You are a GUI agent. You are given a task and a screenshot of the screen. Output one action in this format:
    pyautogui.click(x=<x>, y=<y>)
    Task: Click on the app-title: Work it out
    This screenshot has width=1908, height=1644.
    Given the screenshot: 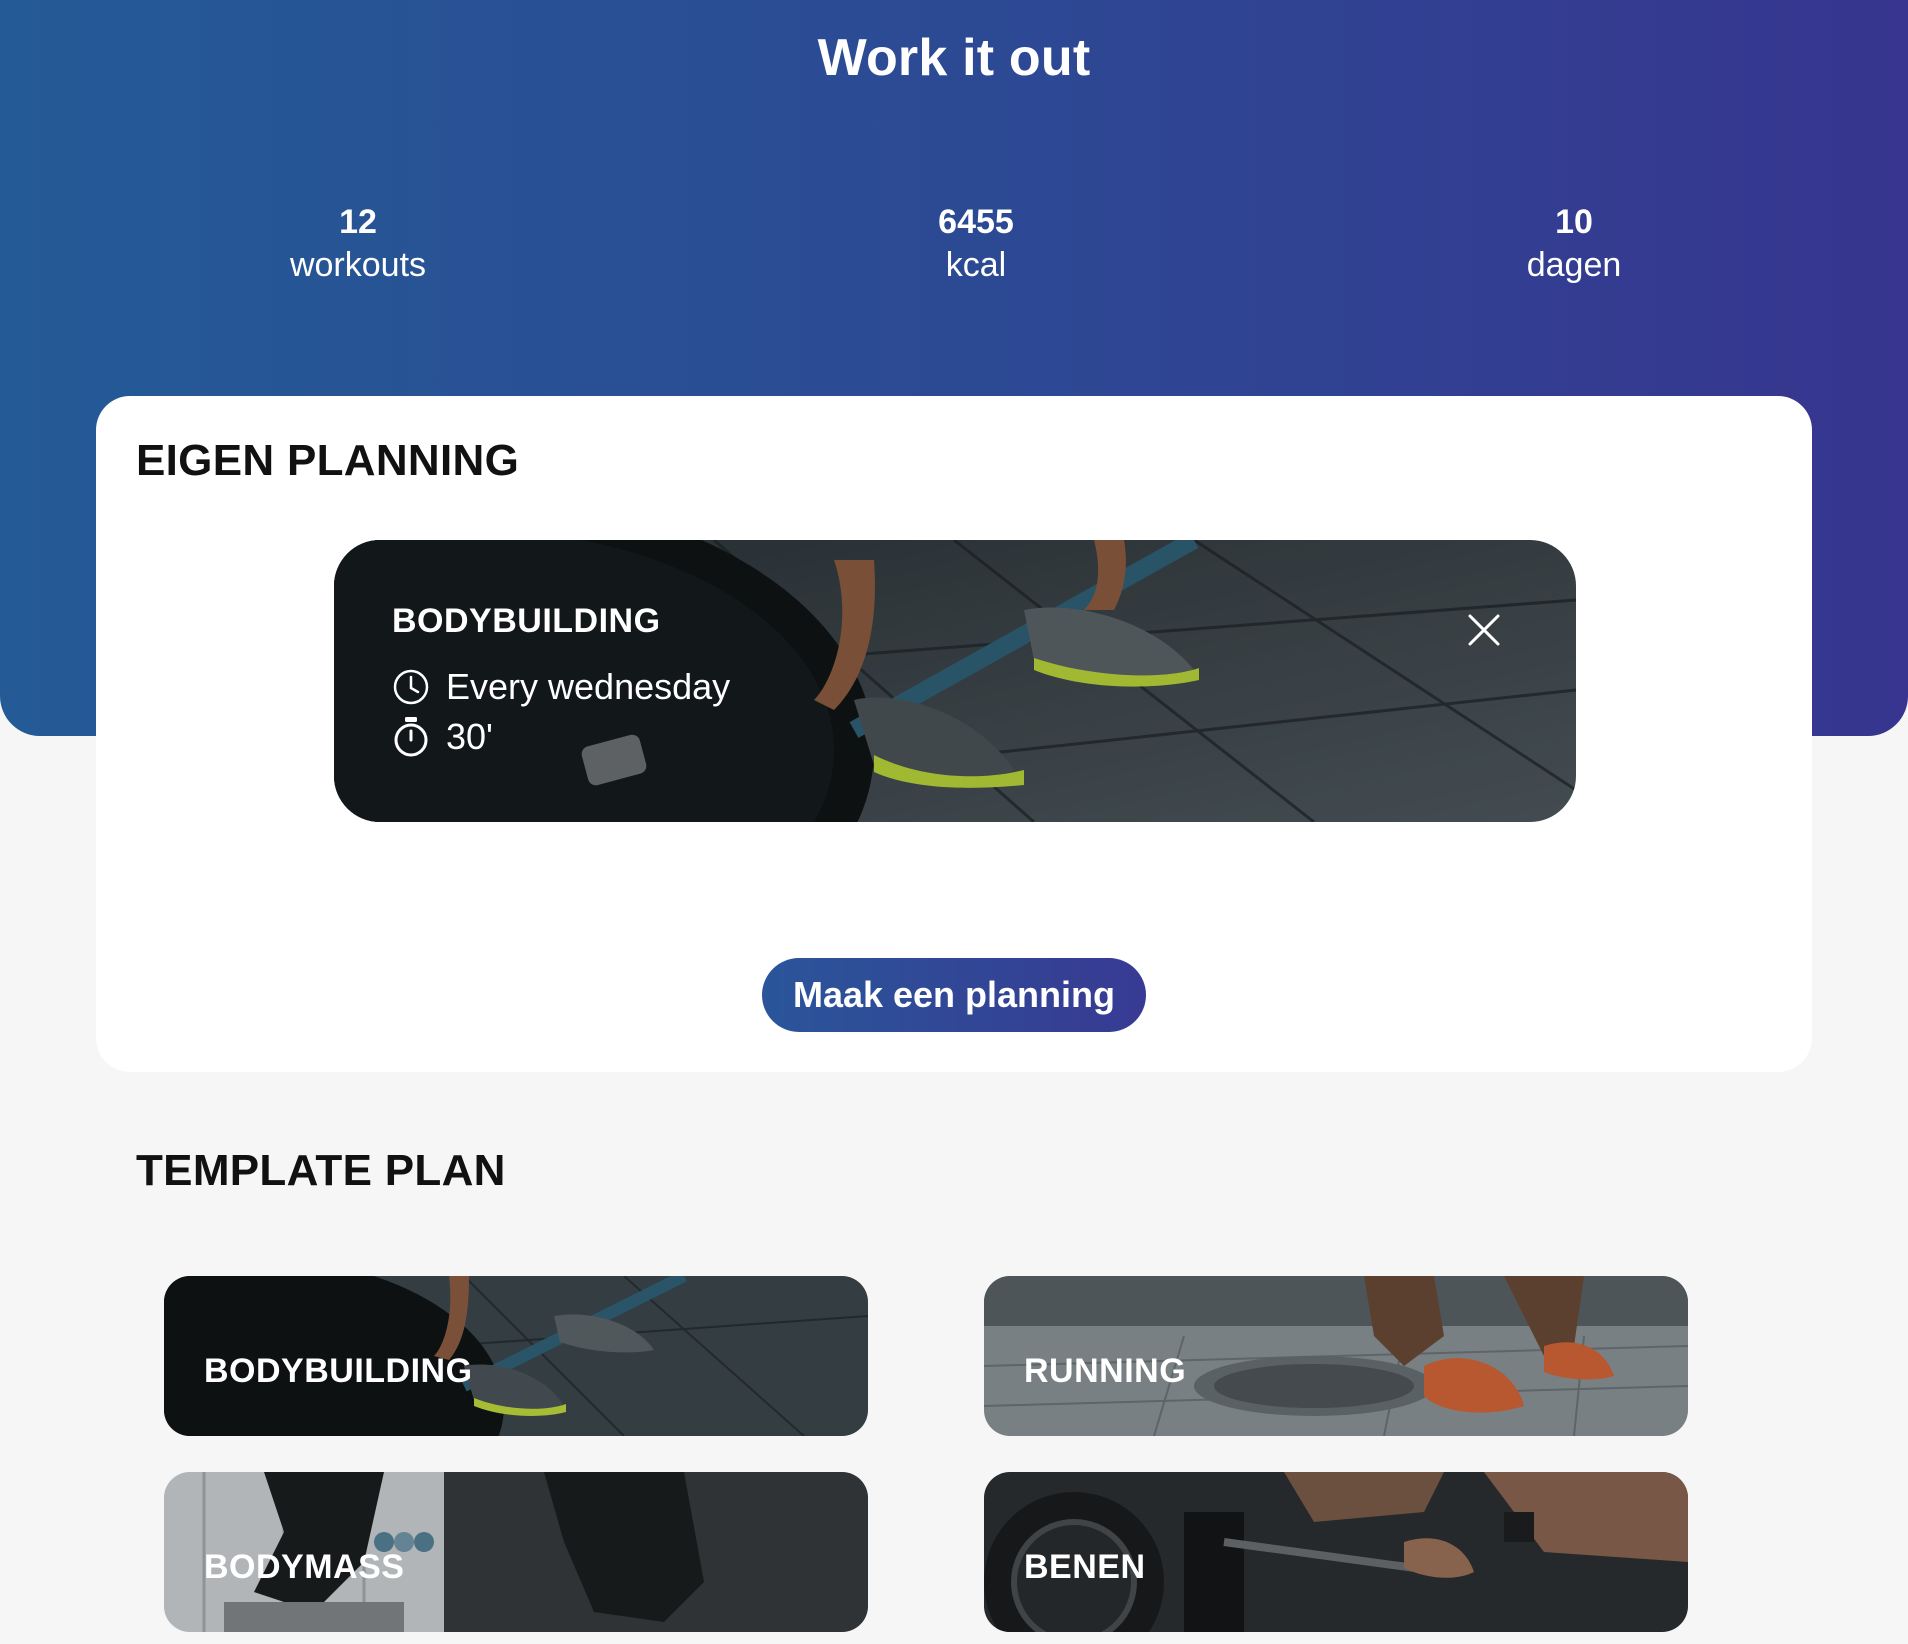 What is the action you would take?
    pyautogui.click(x=954, y=58)
    